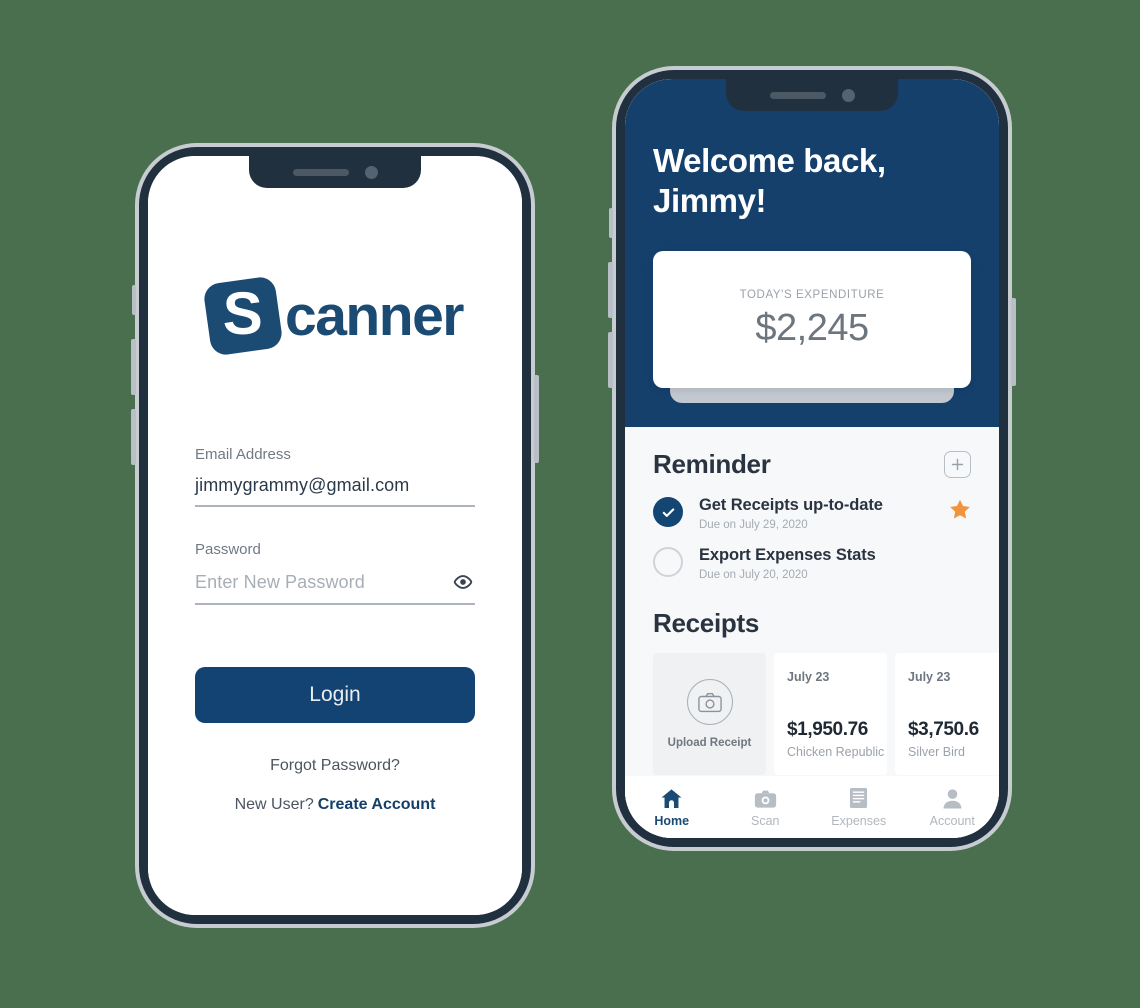 The height and width of the screenshot is (1008, 1140). I want to click on logo-letter: S, so click(243, 314).